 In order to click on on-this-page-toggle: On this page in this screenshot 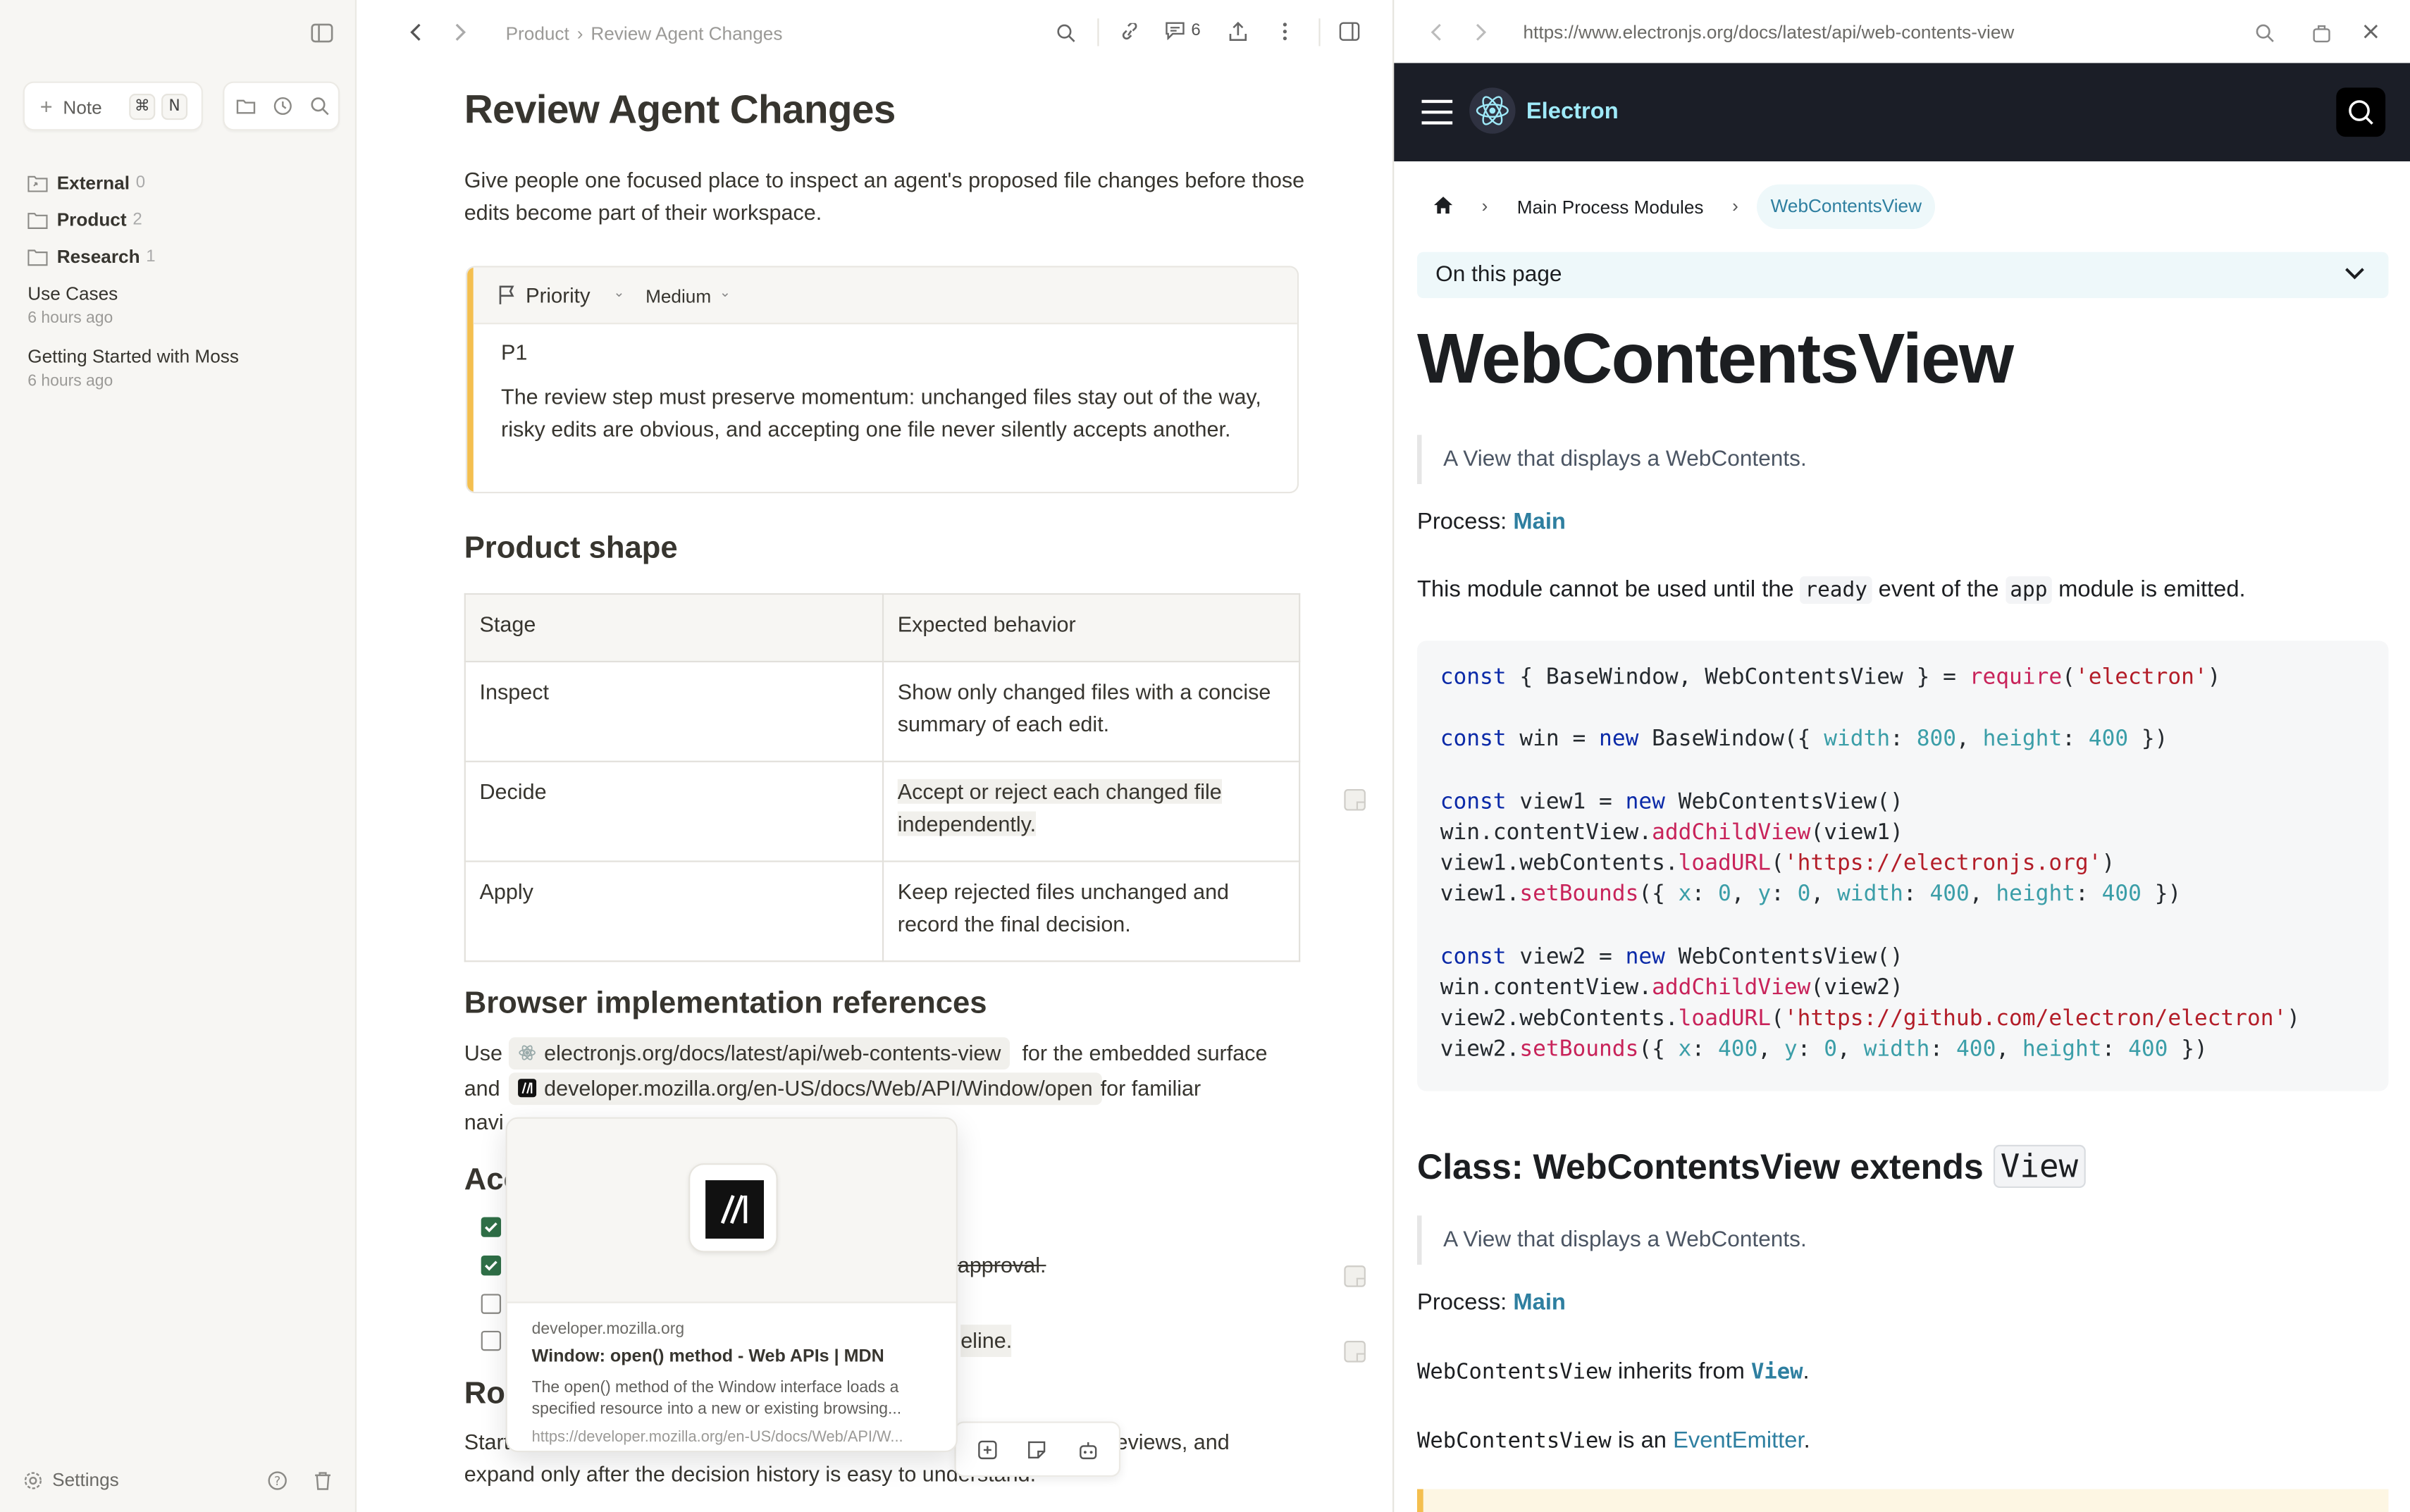, I will do `click(1903, 275)`.